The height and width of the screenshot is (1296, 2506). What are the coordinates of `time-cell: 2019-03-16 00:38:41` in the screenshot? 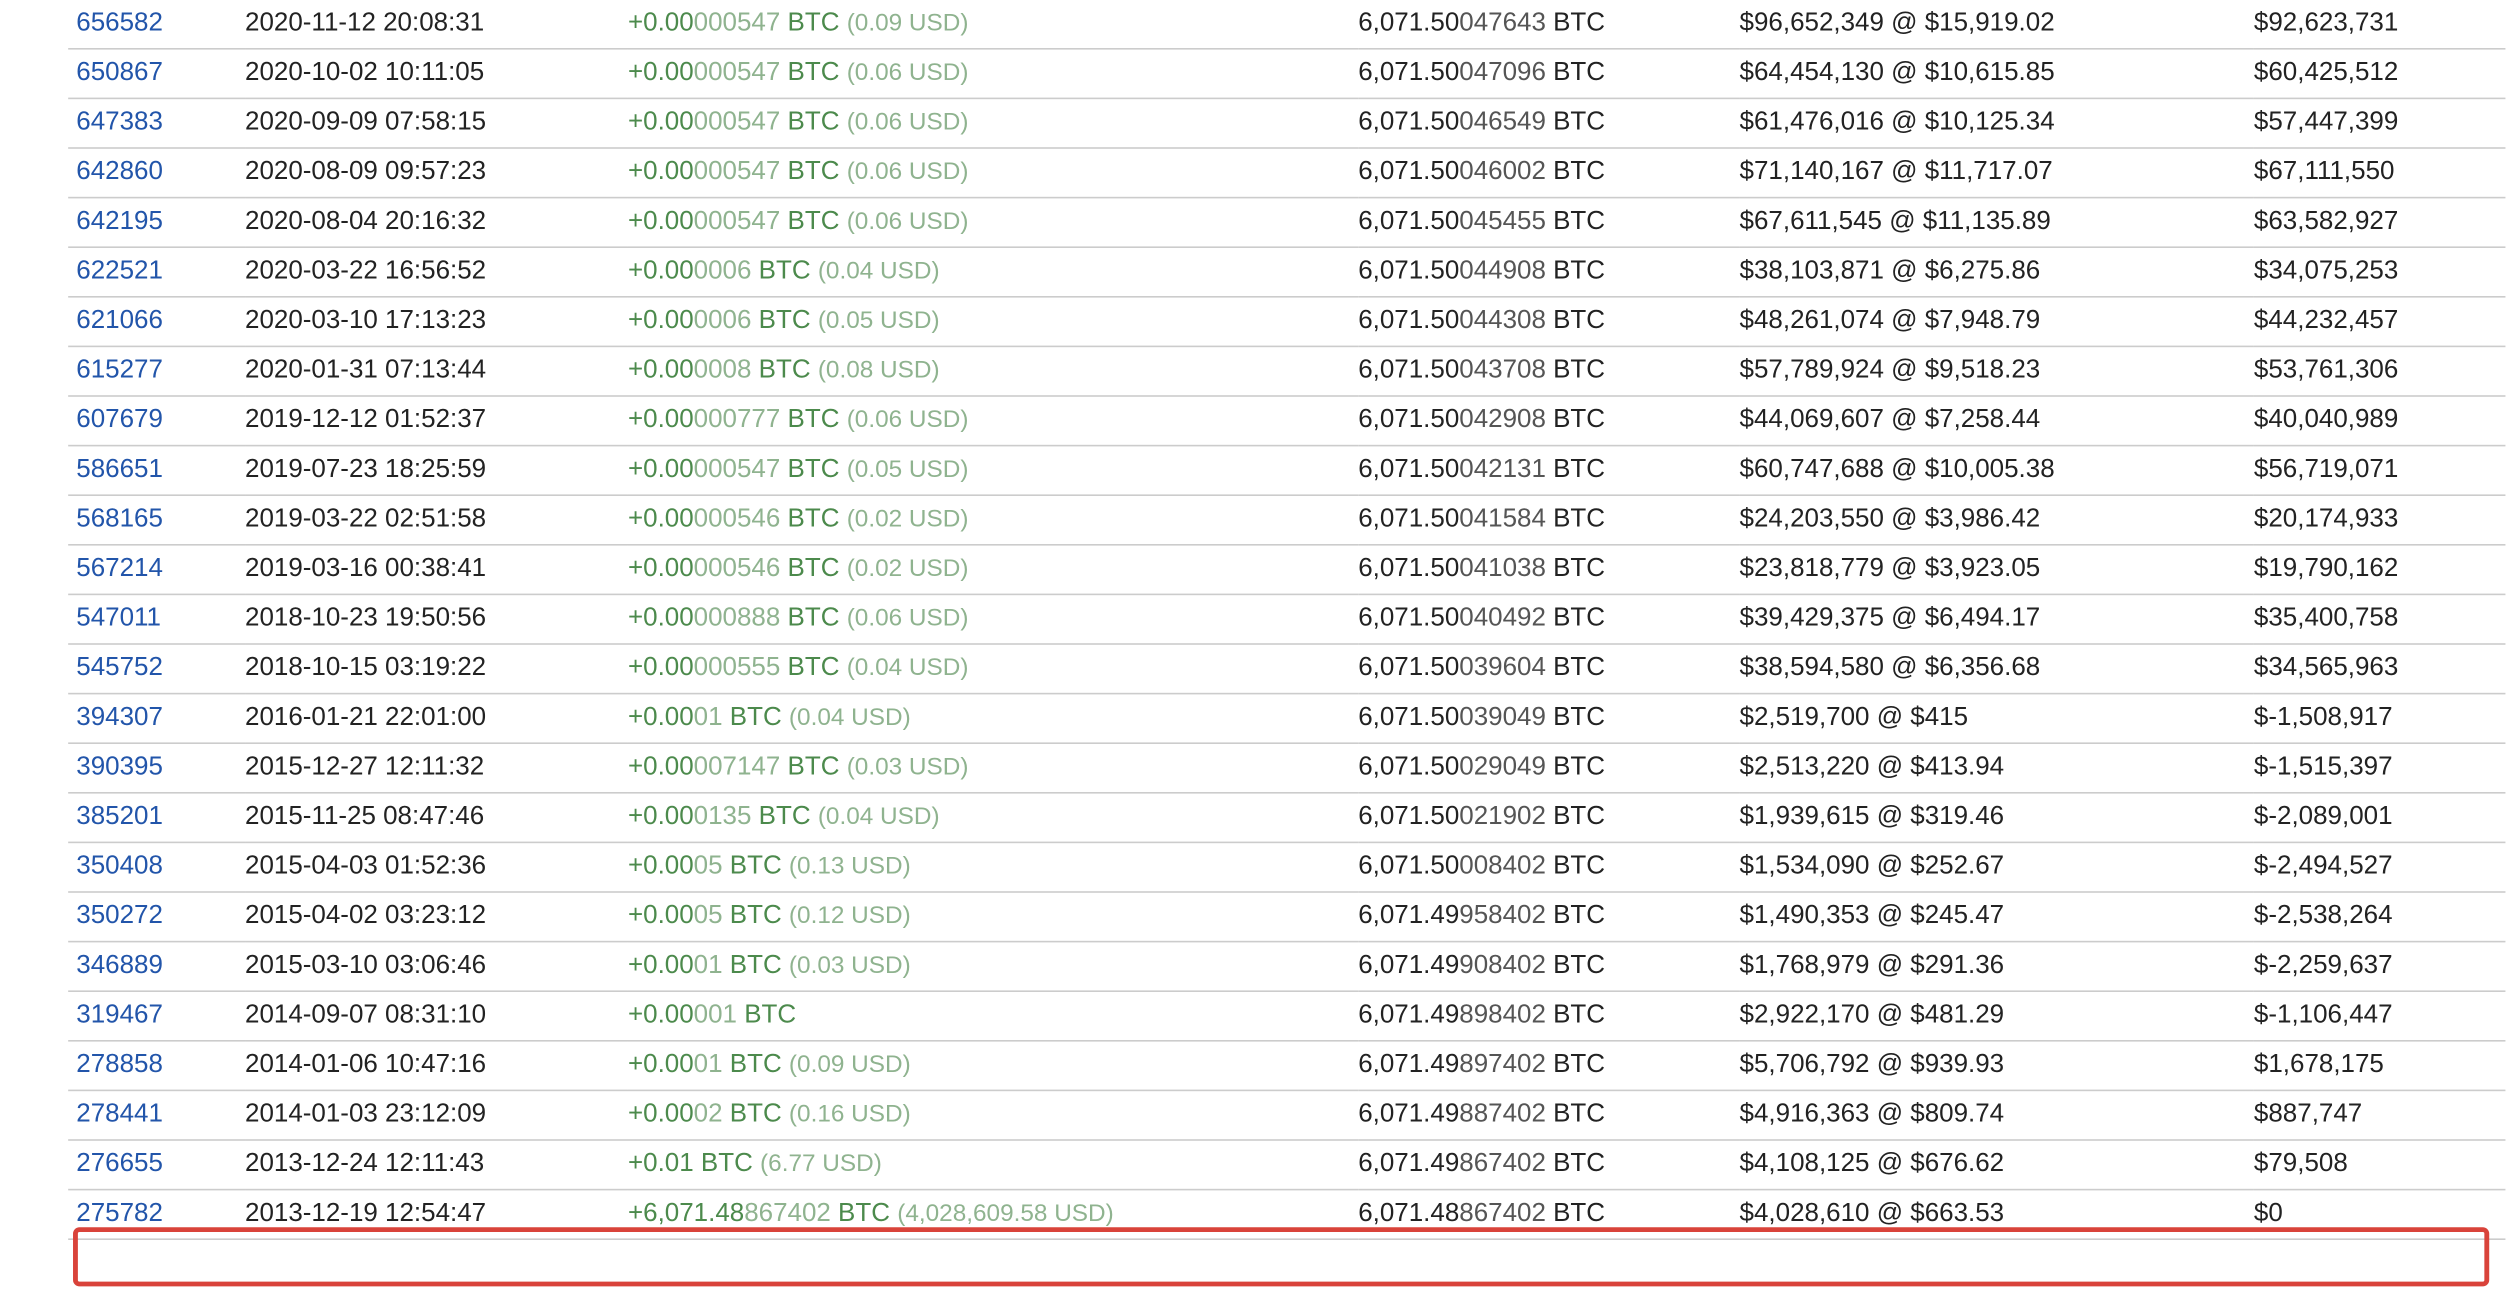 It's located at (436, 570).